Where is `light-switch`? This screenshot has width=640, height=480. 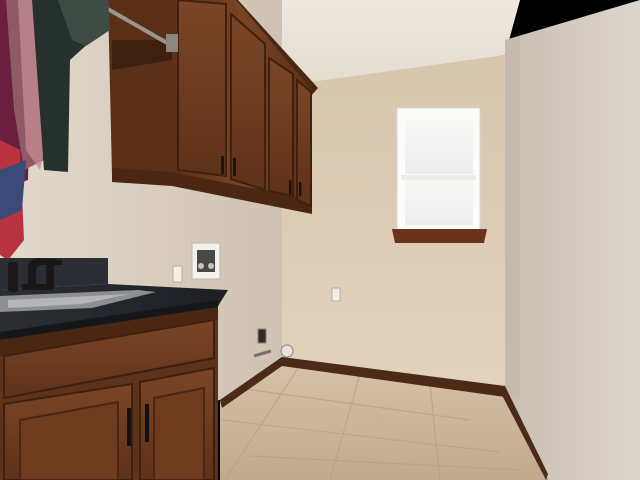
light-switch is located at coordinates (336, 294).